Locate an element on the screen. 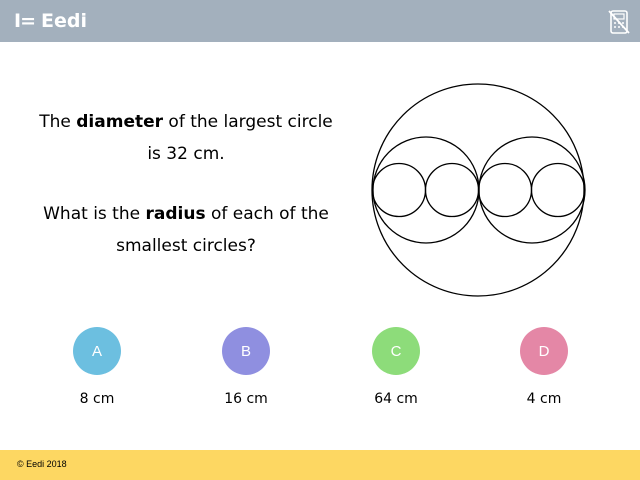 This screenshot has height=480, width=640. logo-mark: I= is located at coordinates (25, 21).